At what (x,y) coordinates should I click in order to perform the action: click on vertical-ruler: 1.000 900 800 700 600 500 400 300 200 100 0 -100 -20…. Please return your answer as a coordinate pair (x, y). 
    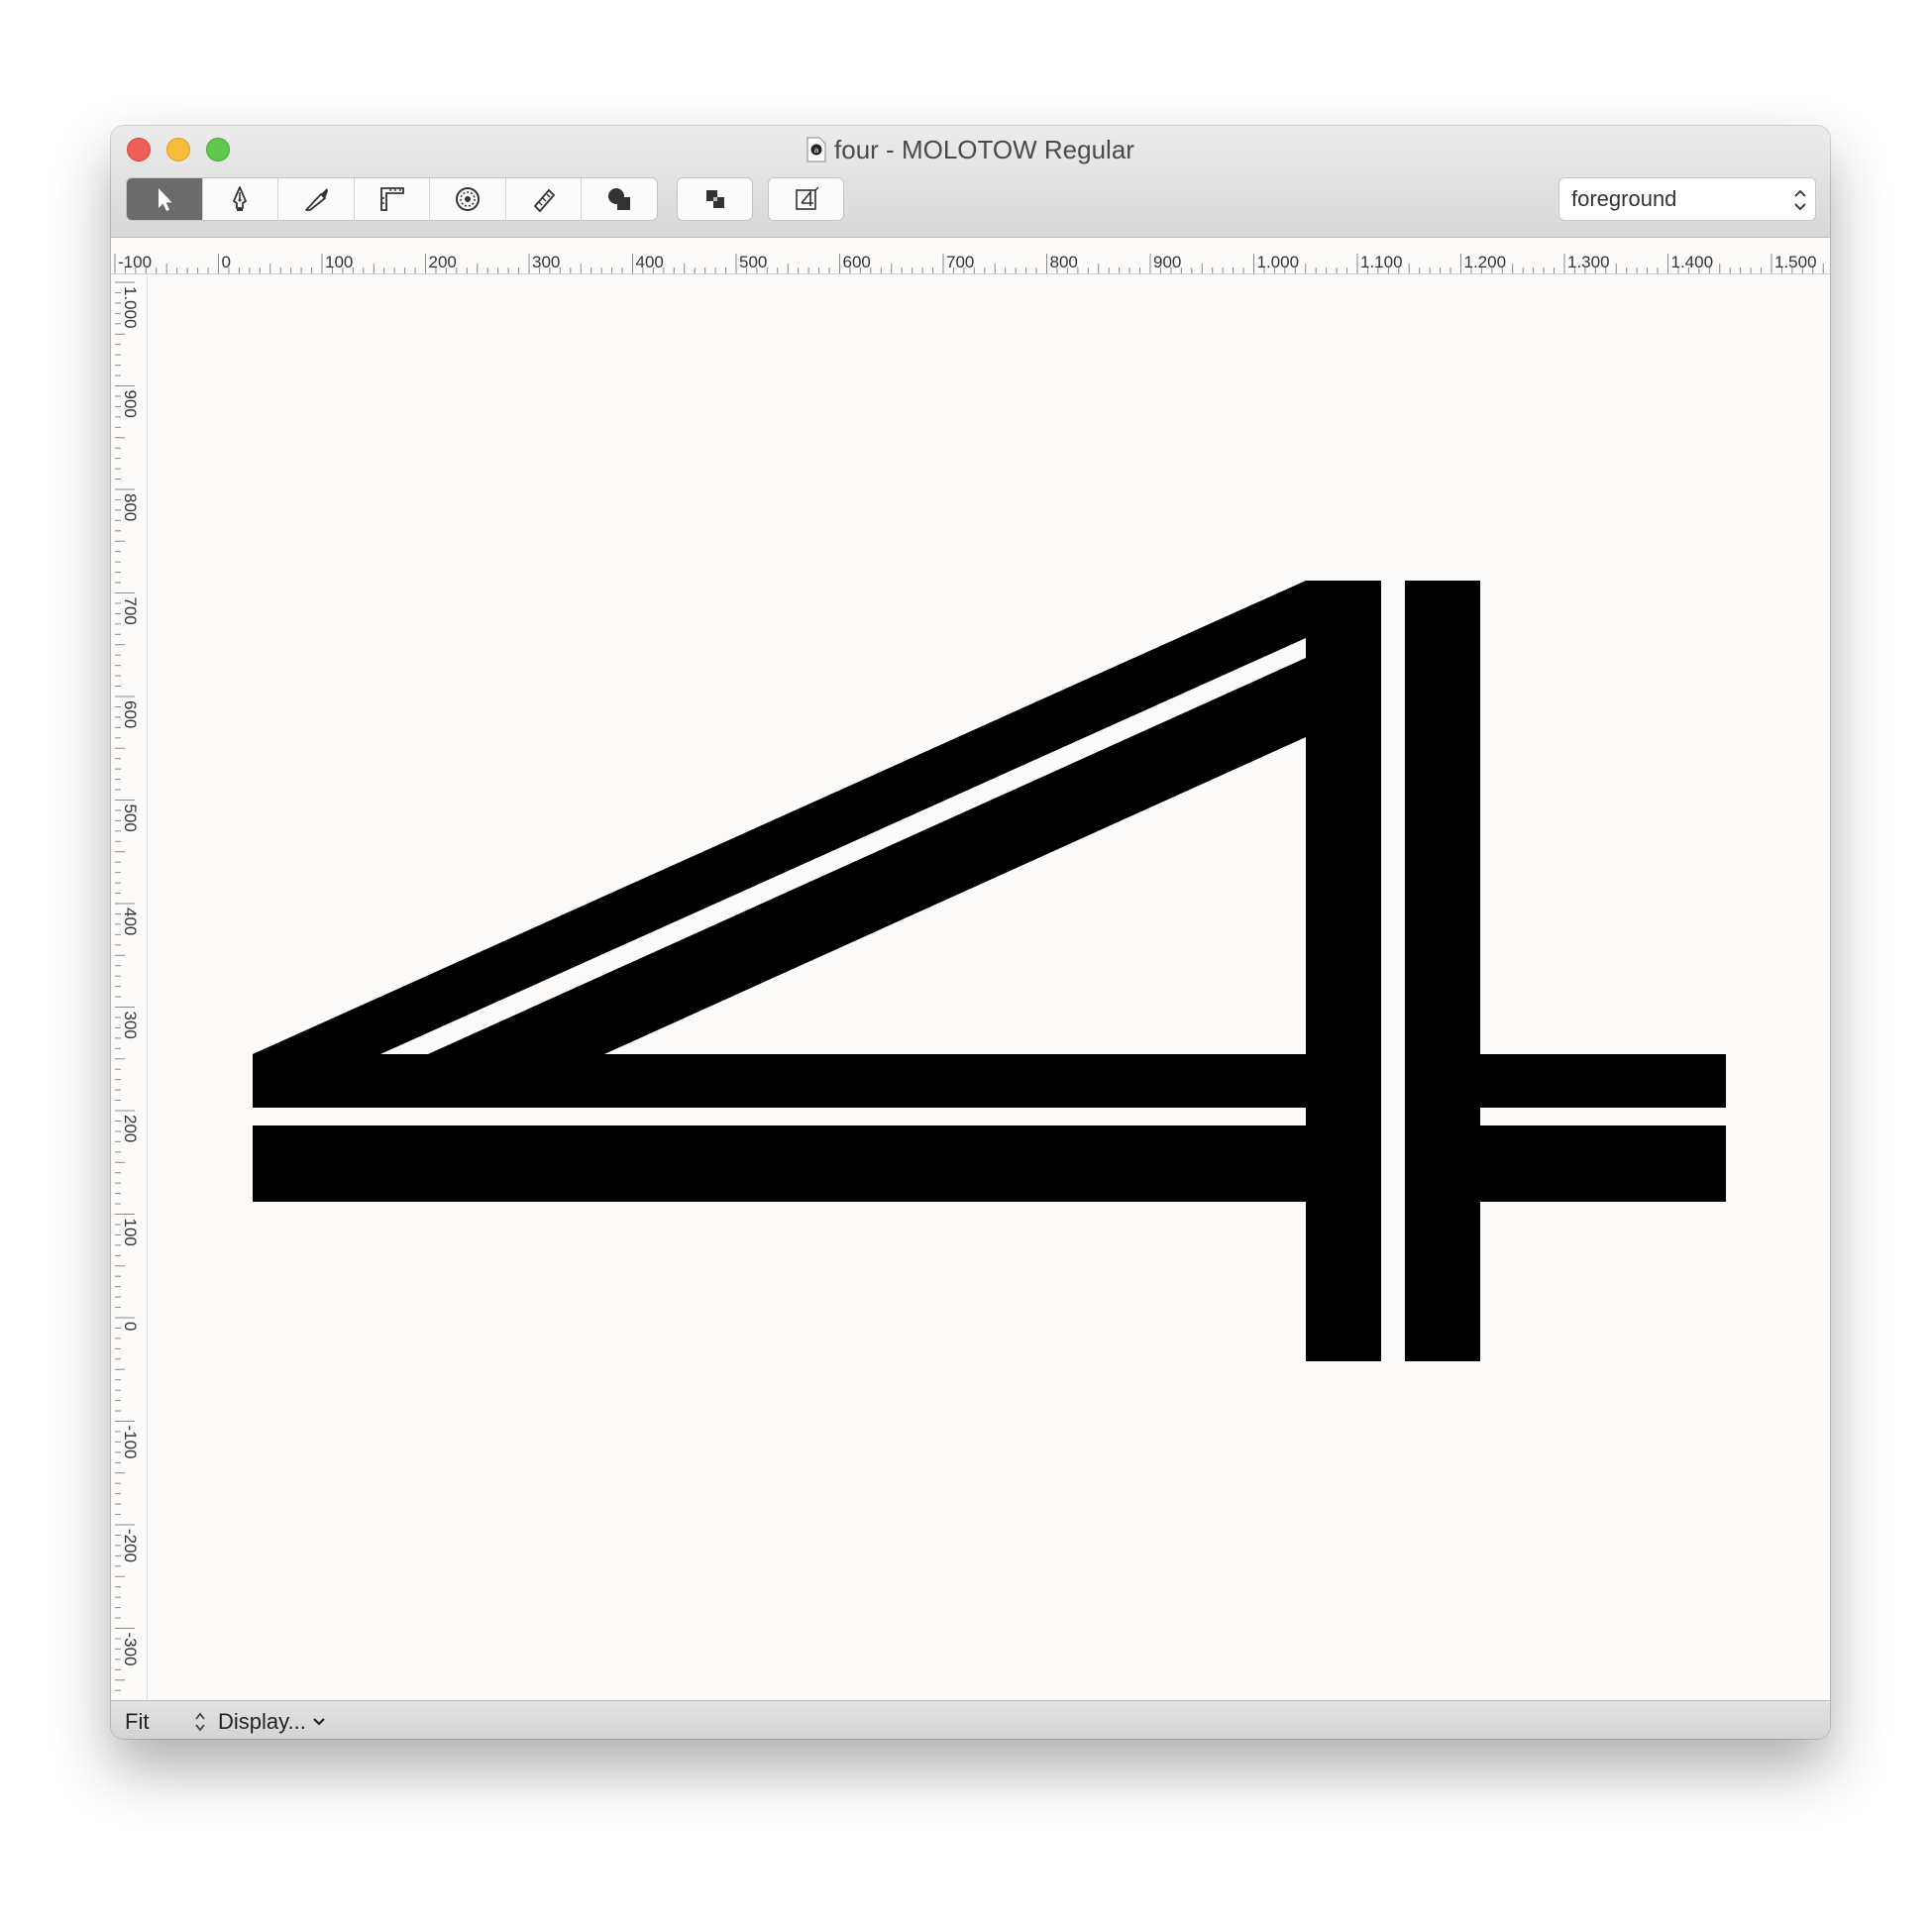
    Looking at the image, I should click on (129, 987).